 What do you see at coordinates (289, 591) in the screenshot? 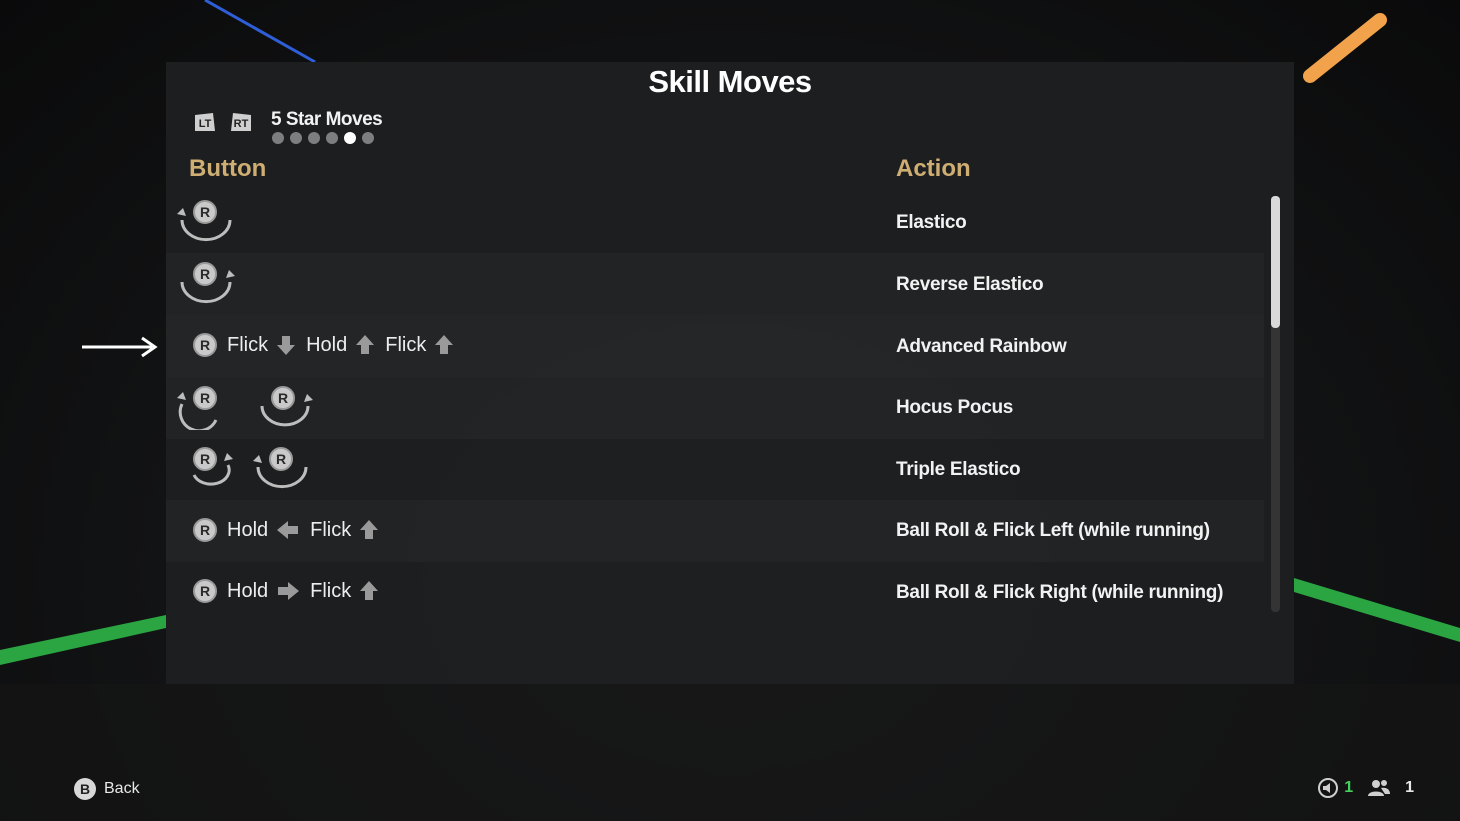
I see `arrow-right-icon` at bounding box center [289, 591].